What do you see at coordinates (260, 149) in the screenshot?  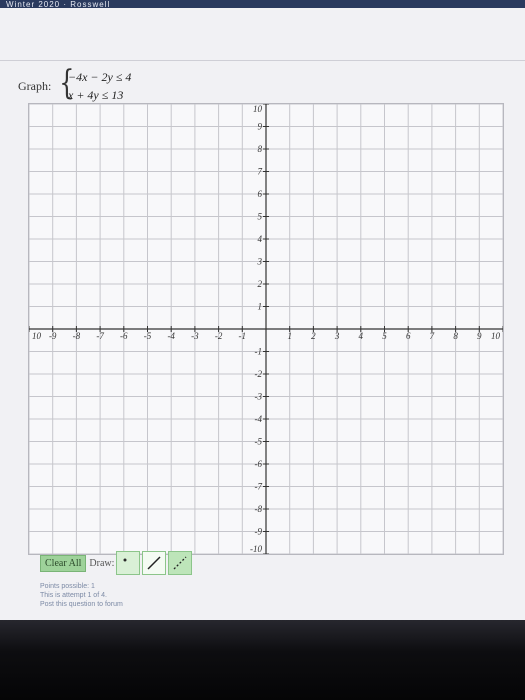 I see `y-tick-label: 8` at bounding box center [260, 149].